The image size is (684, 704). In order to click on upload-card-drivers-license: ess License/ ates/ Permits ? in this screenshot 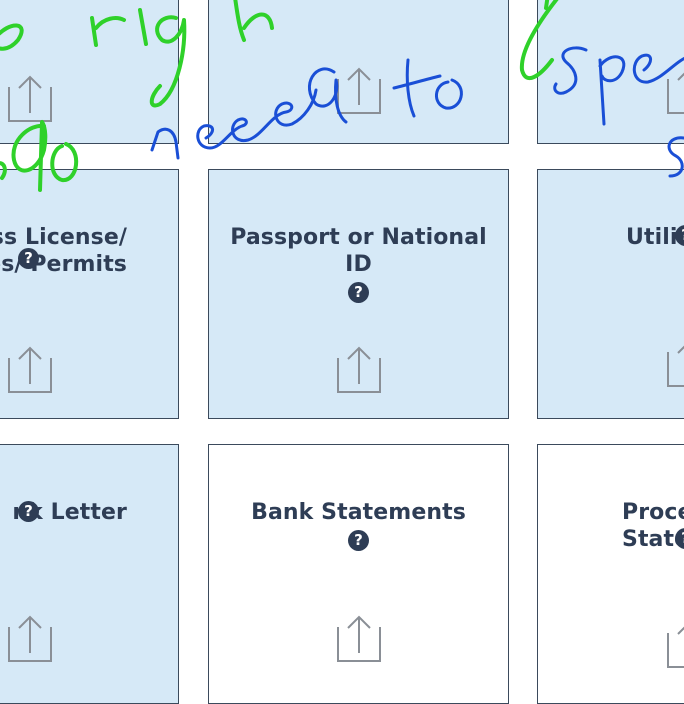, I will do `click(89, 294)`.